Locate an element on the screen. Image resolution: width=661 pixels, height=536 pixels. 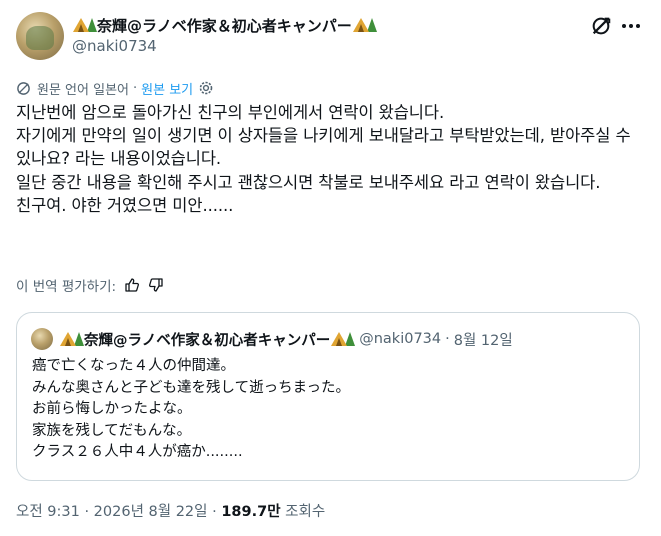
quoted-tweet-header: 奈輝@ラノベ作家＆初心者キャンパー @naki0734 · 8월 12일 is located at coordinates (272, 339).